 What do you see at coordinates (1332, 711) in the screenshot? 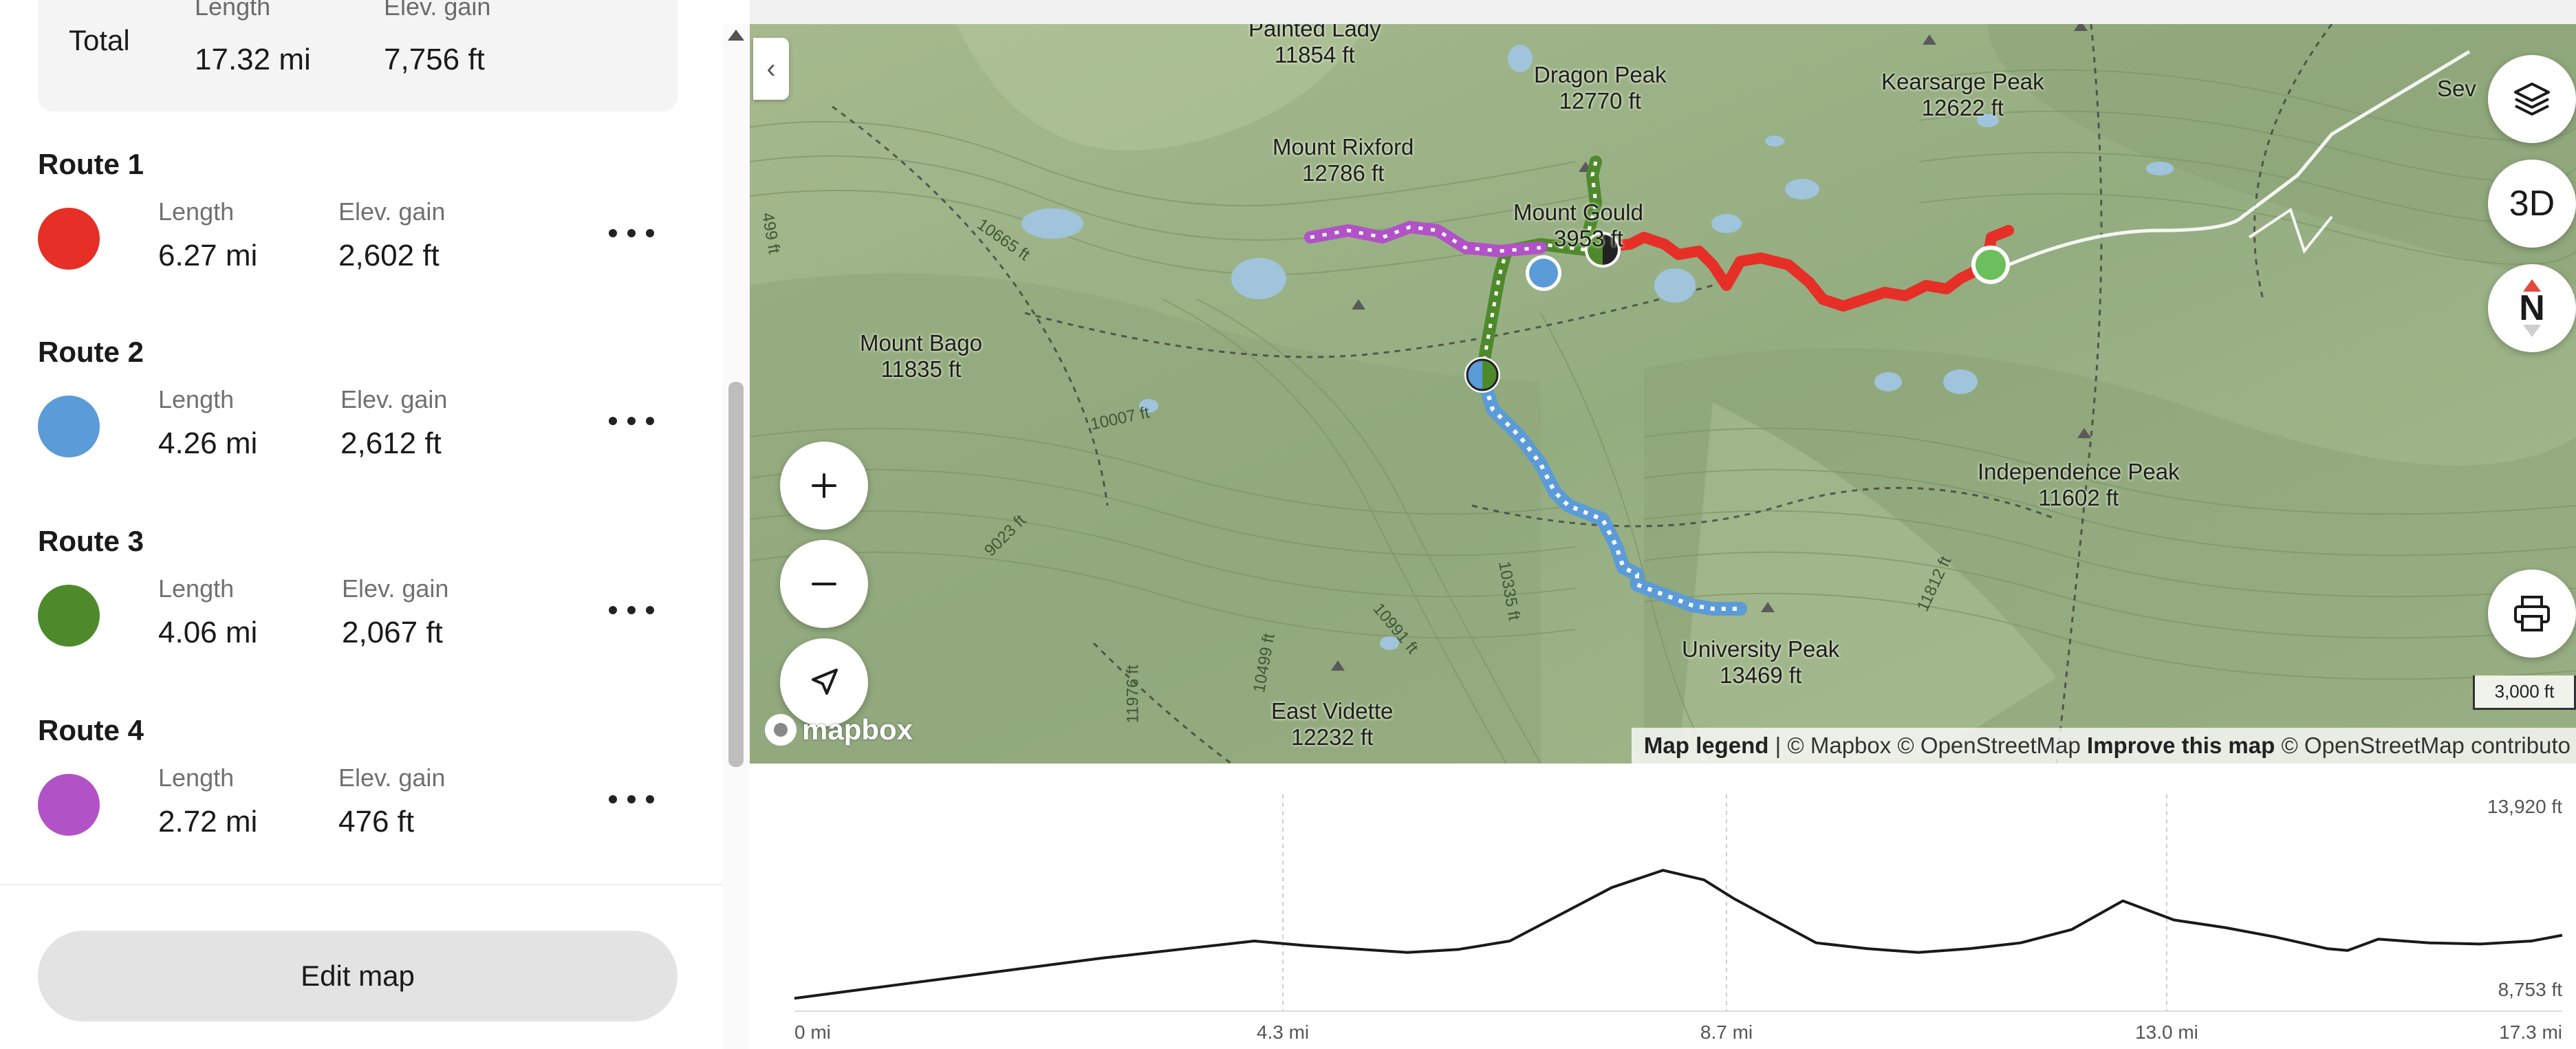
I see `peak-name: East Vidette` at bounding box center [1332, 711].